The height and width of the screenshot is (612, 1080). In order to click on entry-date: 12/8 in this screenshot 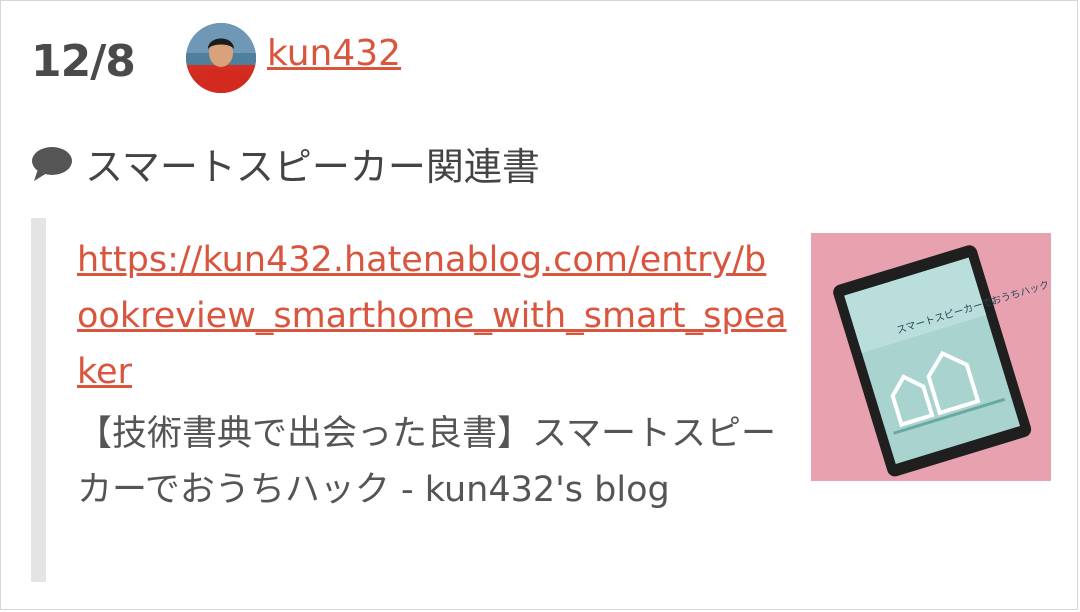, I will do `click(83, 61)`.